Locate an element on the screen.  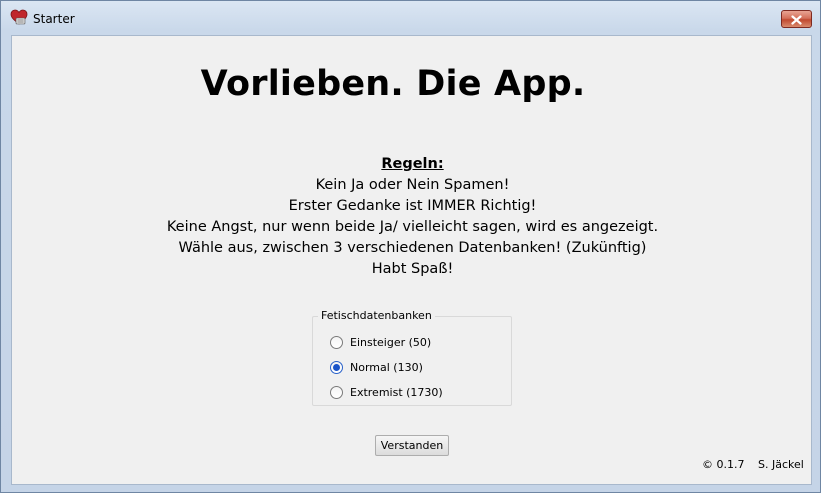
radio-label: Einsteiger (50) is located at coordinates (390, 342).